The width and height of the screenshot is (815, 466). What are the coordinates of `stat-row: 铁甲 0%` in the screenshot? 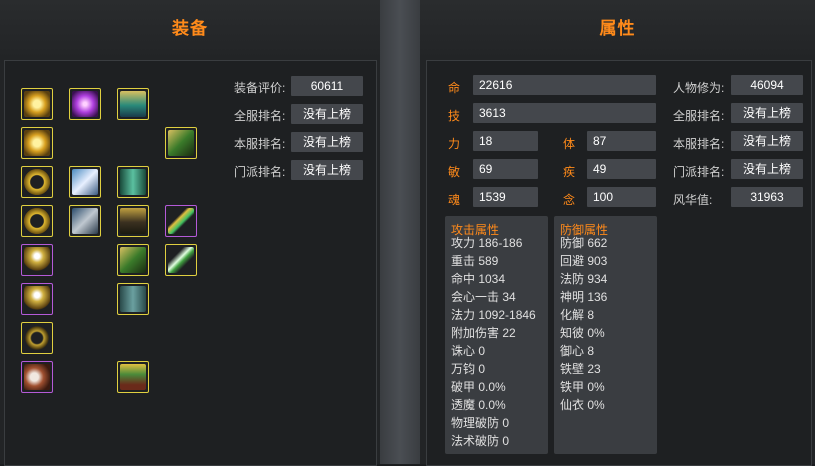 It's located at (582, 387).